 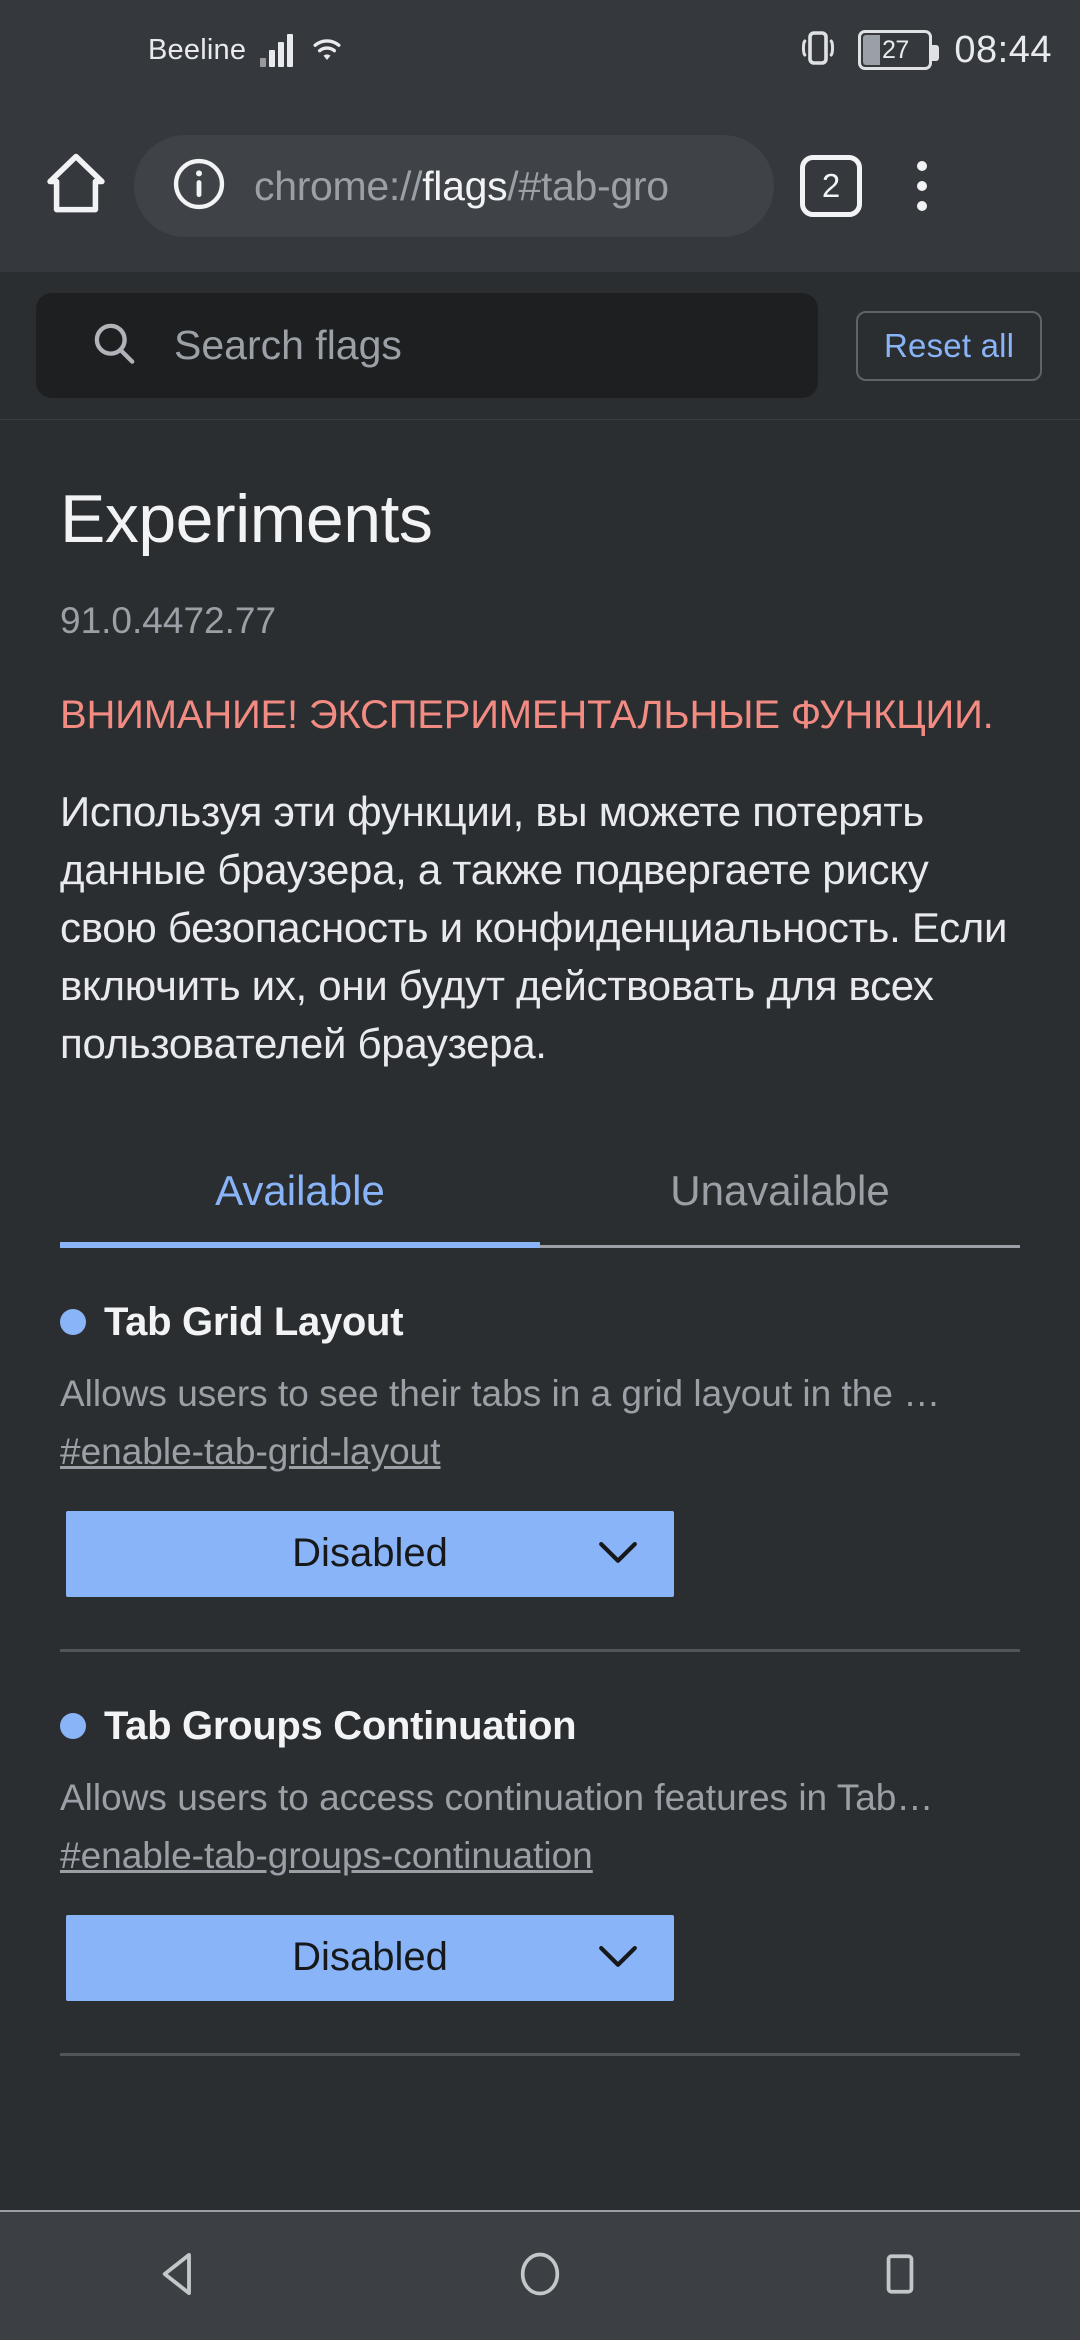 I want to click on page-title: Experiments, so click(x=246, y=519).